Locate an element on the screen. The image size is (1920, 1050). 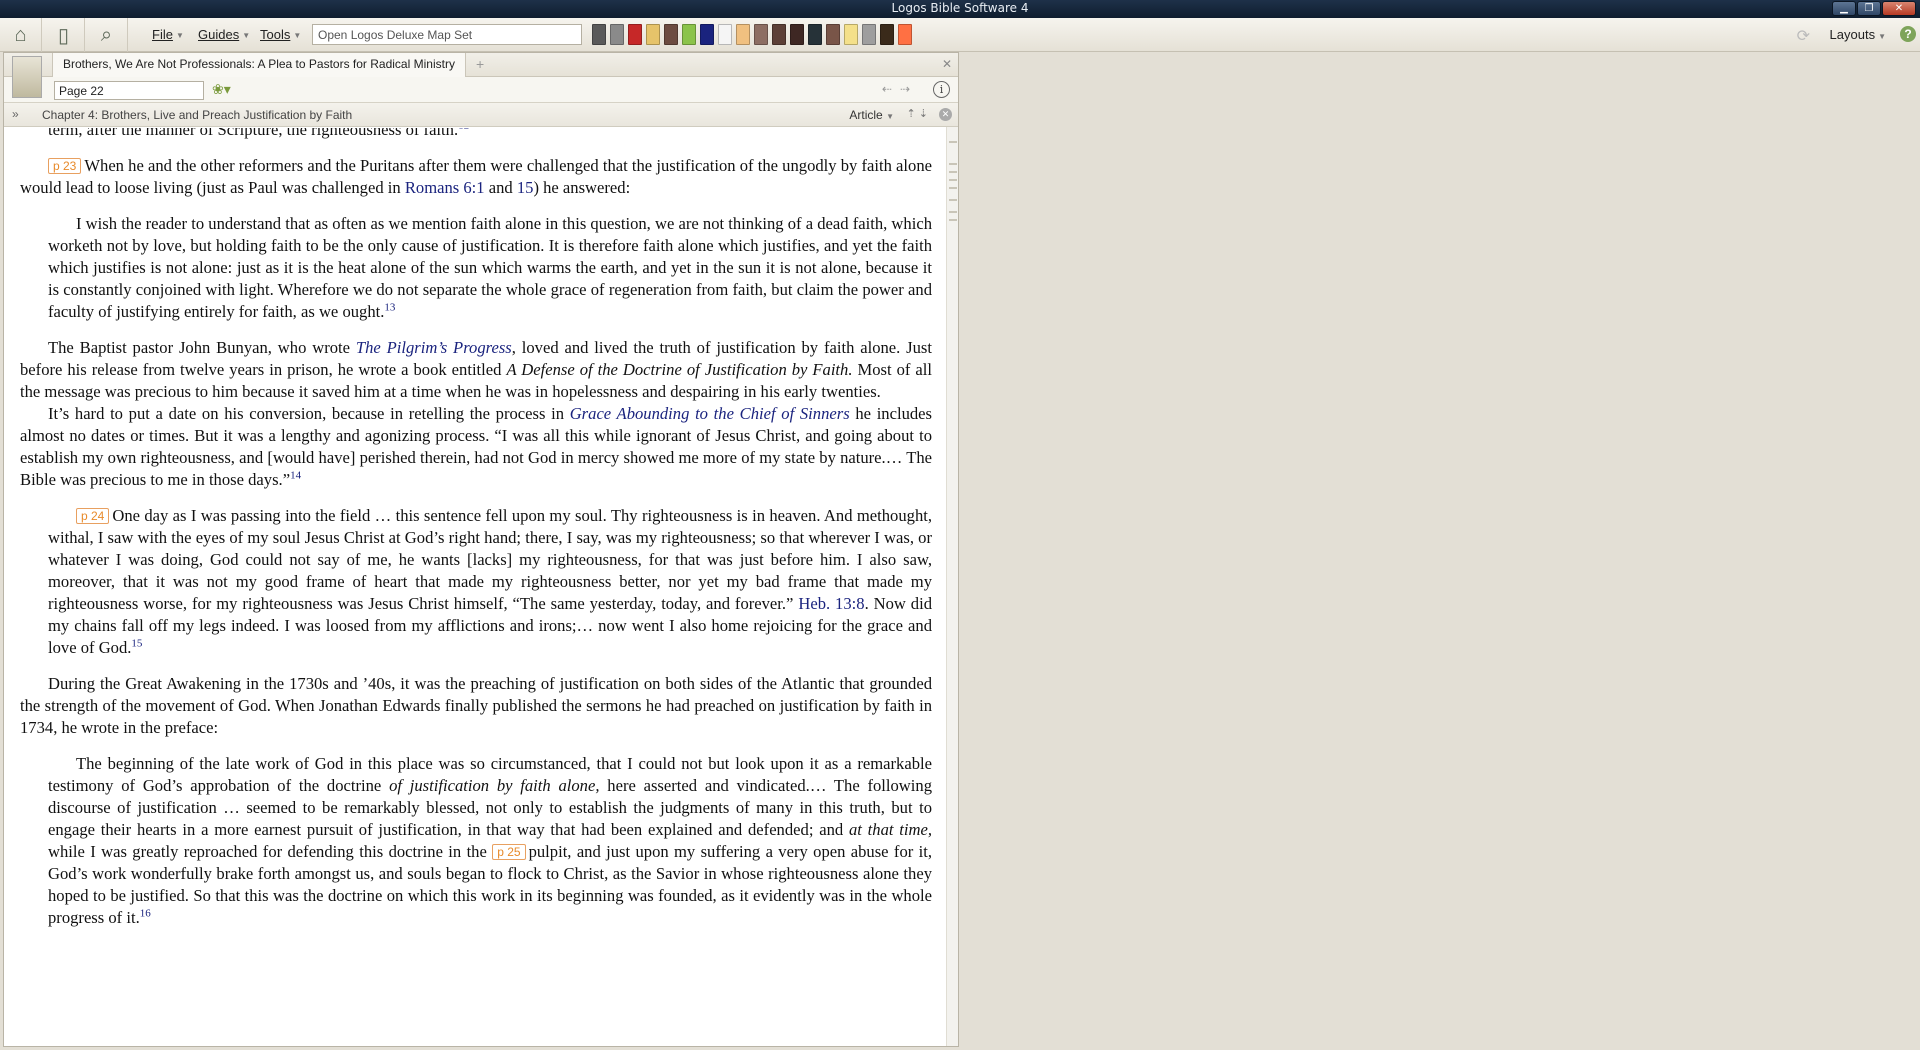
window-controls: ▁ ❐ ✕ is located at coordinates (1873, 8).